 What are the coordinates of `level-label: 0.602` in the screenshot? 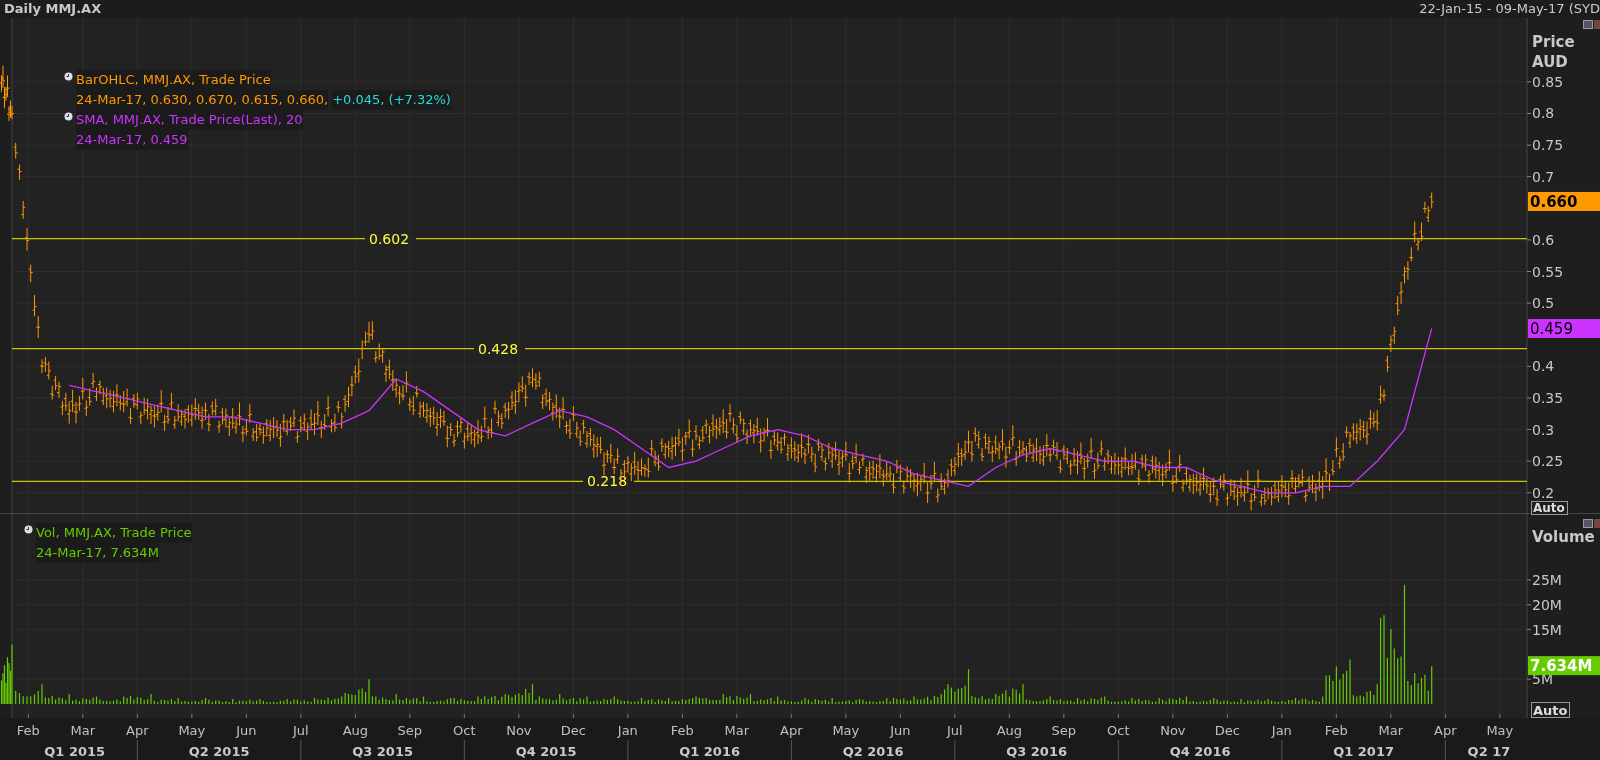 It's located at (389, 238).